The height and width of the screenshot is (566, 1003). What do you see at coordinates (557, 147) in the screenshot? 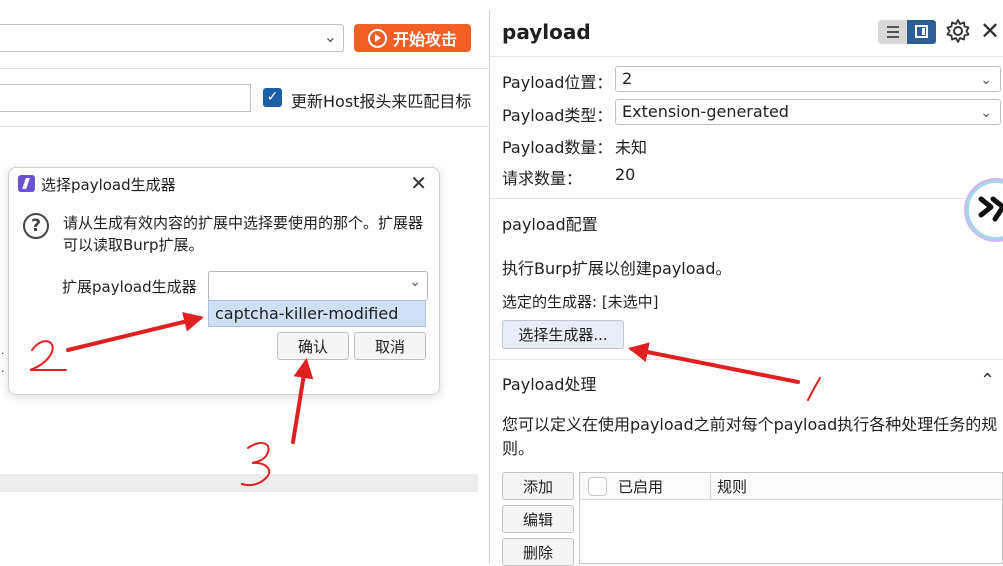
I see `payload-count-label: Payload数量：` at bounding box center [557, 147].